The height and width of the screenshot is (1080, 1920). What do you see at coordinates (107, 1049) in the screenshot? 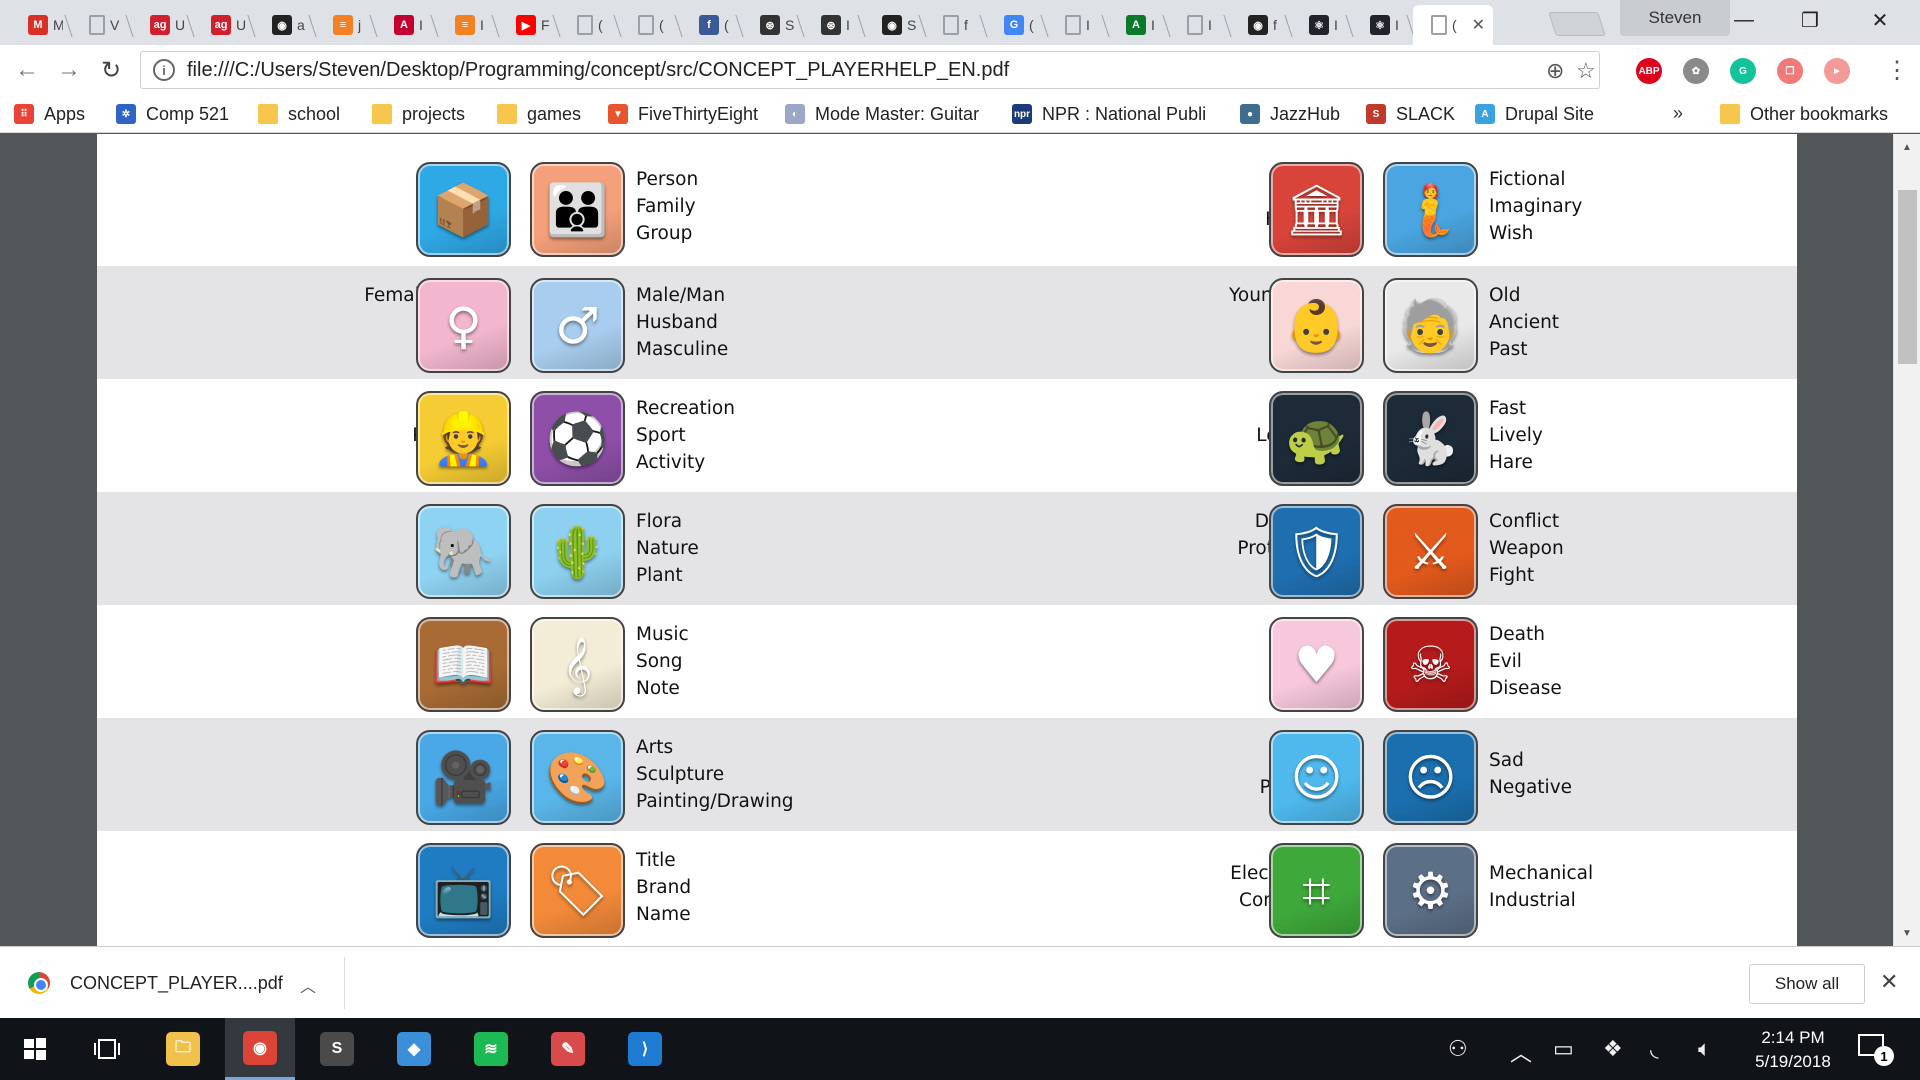
I see `task-view-button` at bounding box center [107, 1049].